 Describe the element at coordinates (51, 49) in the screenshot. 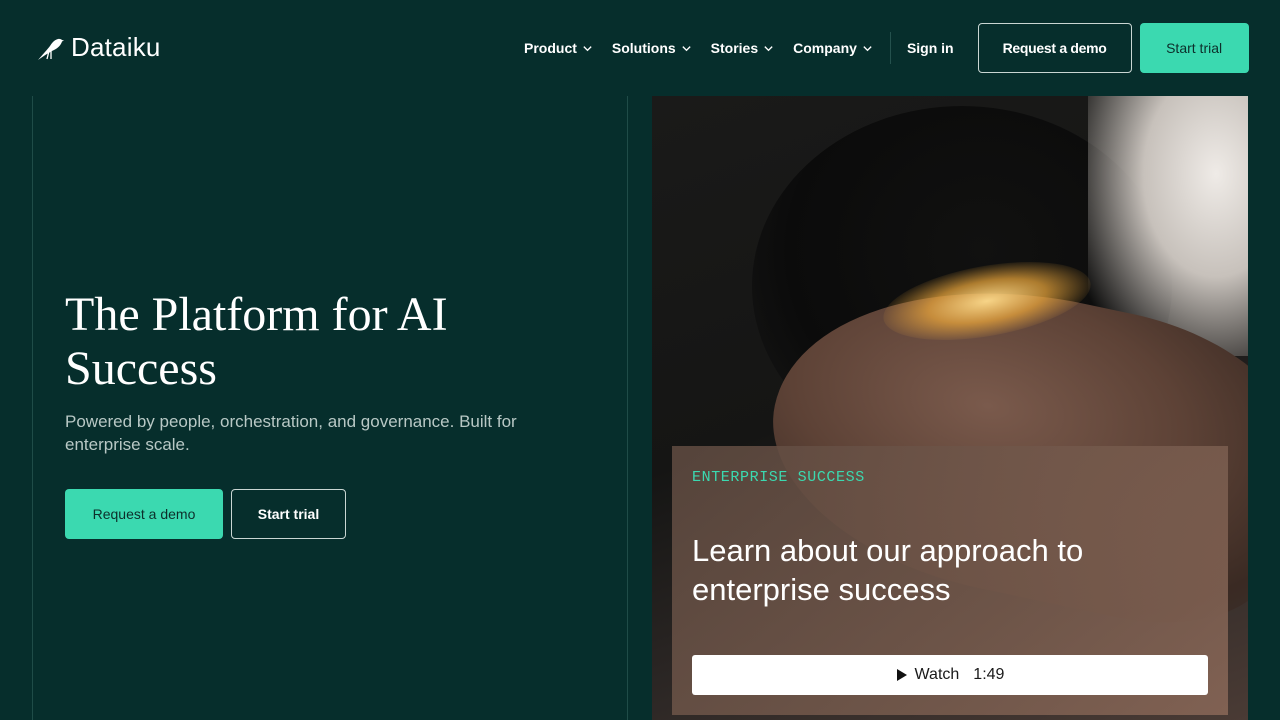

I see `dataiku-bird-logo-icon` at that location.